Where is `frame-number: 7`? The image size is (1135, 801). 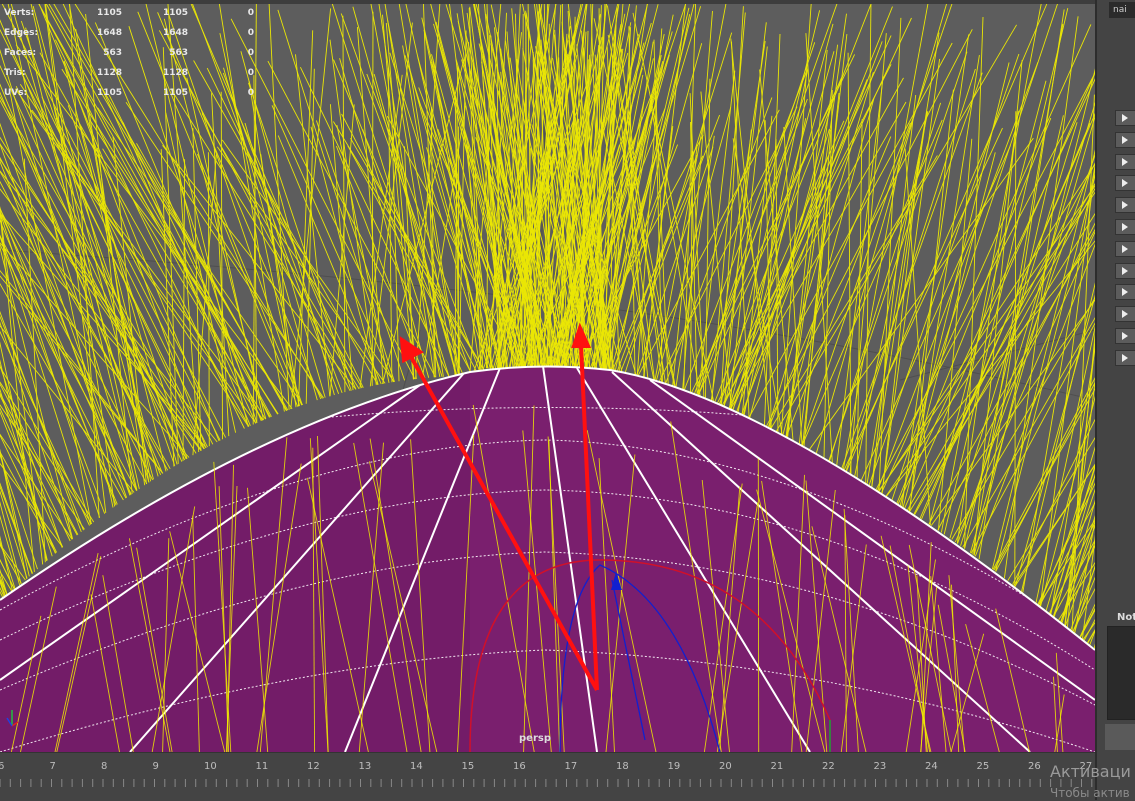 frame-number: 7 is located at coordinates (53, 766).